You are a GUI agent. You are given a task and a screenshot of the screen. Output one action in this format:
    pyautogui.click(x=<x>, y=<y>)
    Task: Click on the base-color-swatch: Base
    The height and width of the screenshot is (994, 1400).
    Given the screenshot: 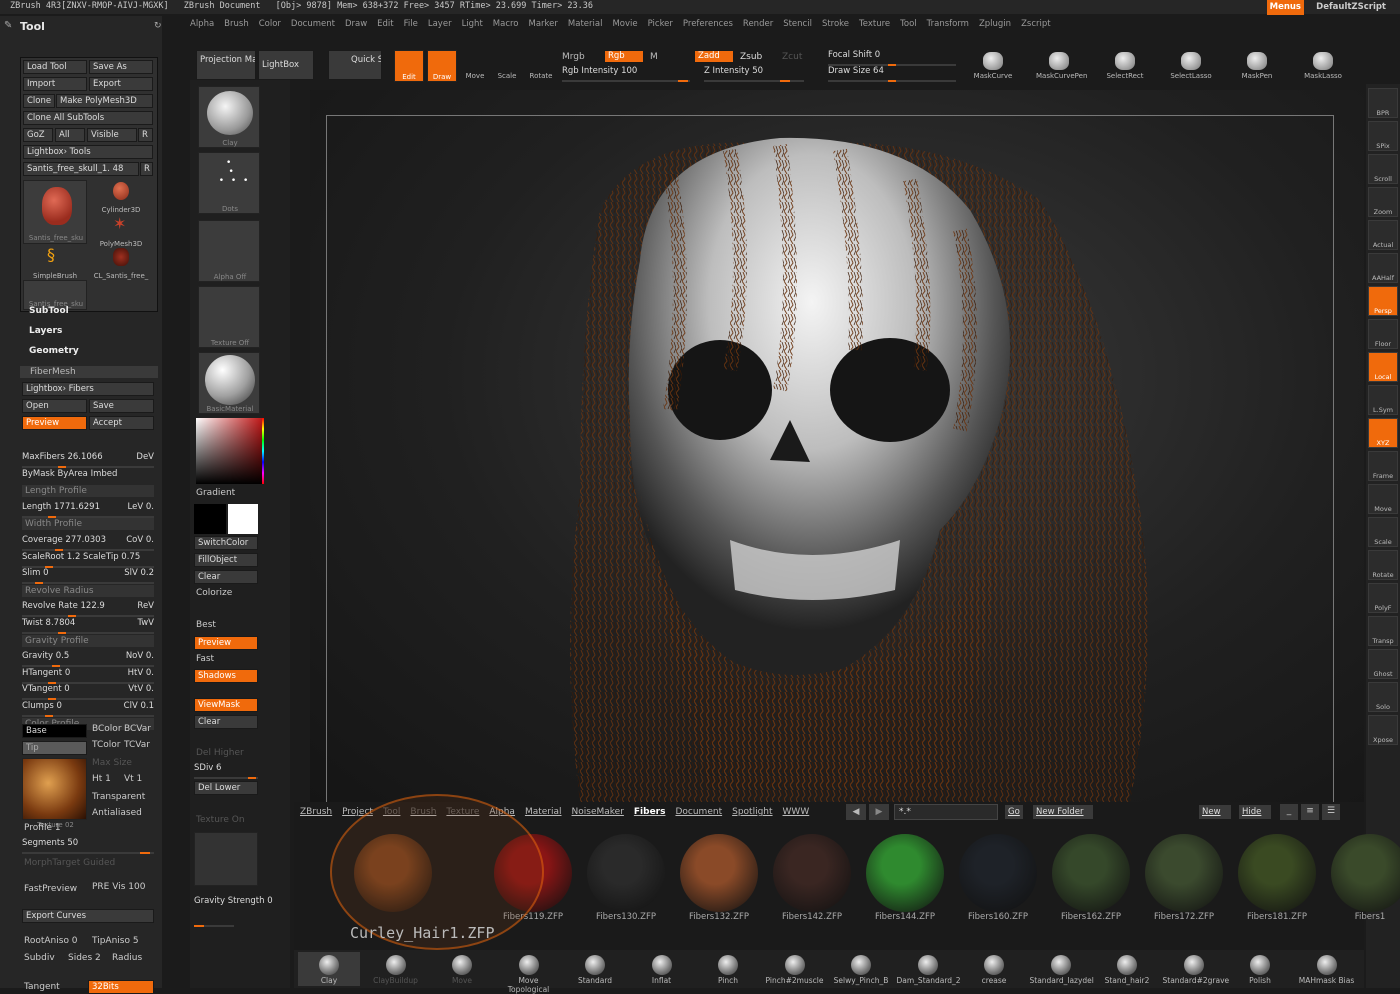 What is the action you would take?
    pyautogui.click(x=54, y=731)
    